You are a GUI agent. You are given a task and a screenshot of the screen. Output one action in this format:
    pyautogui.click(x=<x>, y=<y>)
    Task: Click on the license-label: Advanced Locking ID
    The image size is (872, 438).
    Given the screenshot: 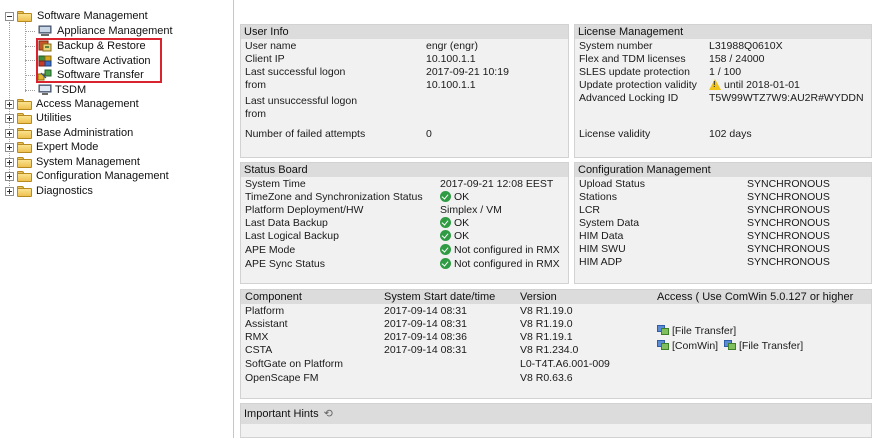 What is the action you would take?
    pyautogui.click(x=629, y=98)
    